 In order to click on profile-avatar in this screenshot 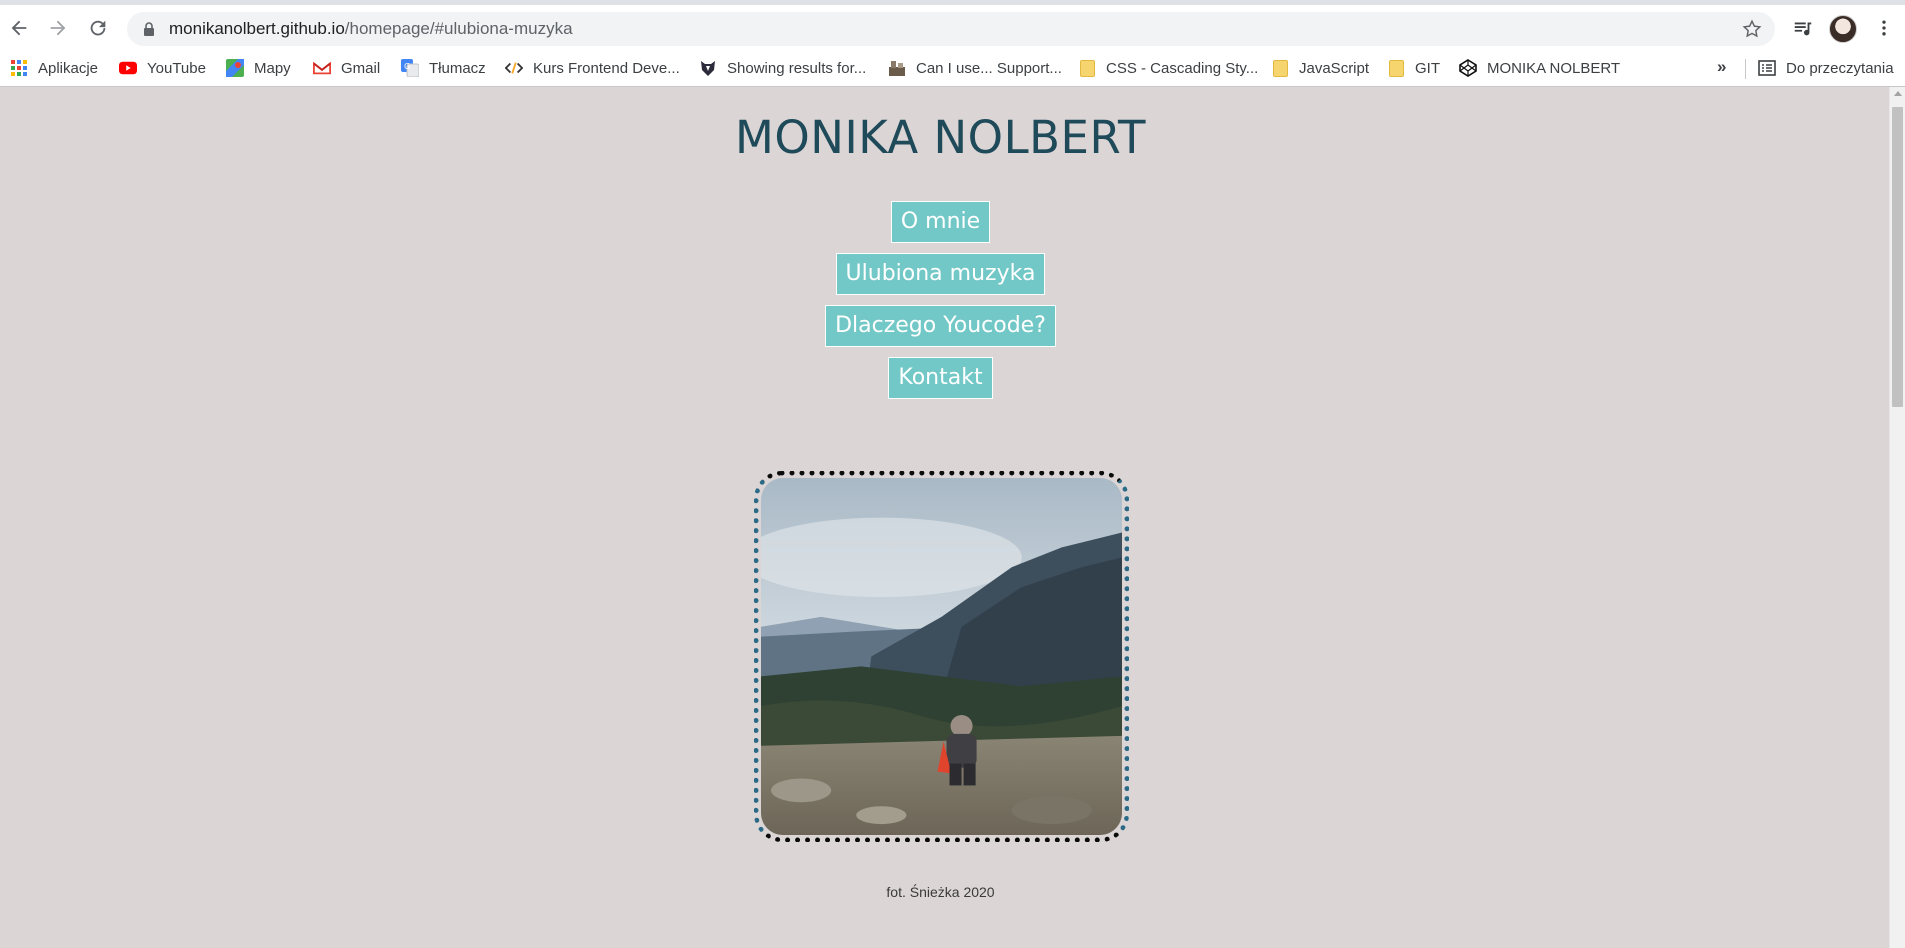, I will do `click(1843, 29)`.